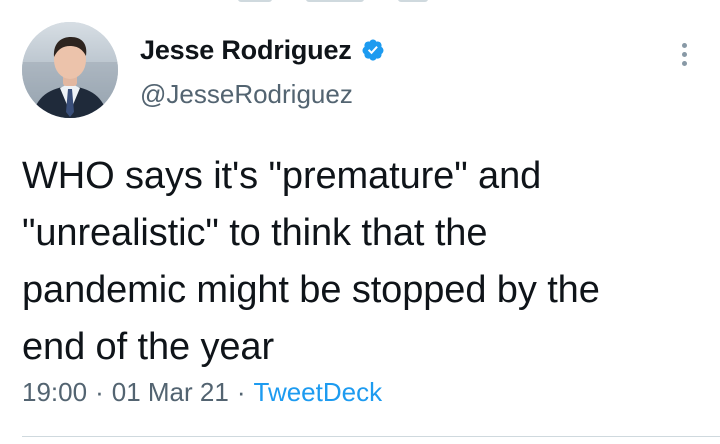 This screenshot has height=444, width=720. I want to click on divider, so click(371, 436).